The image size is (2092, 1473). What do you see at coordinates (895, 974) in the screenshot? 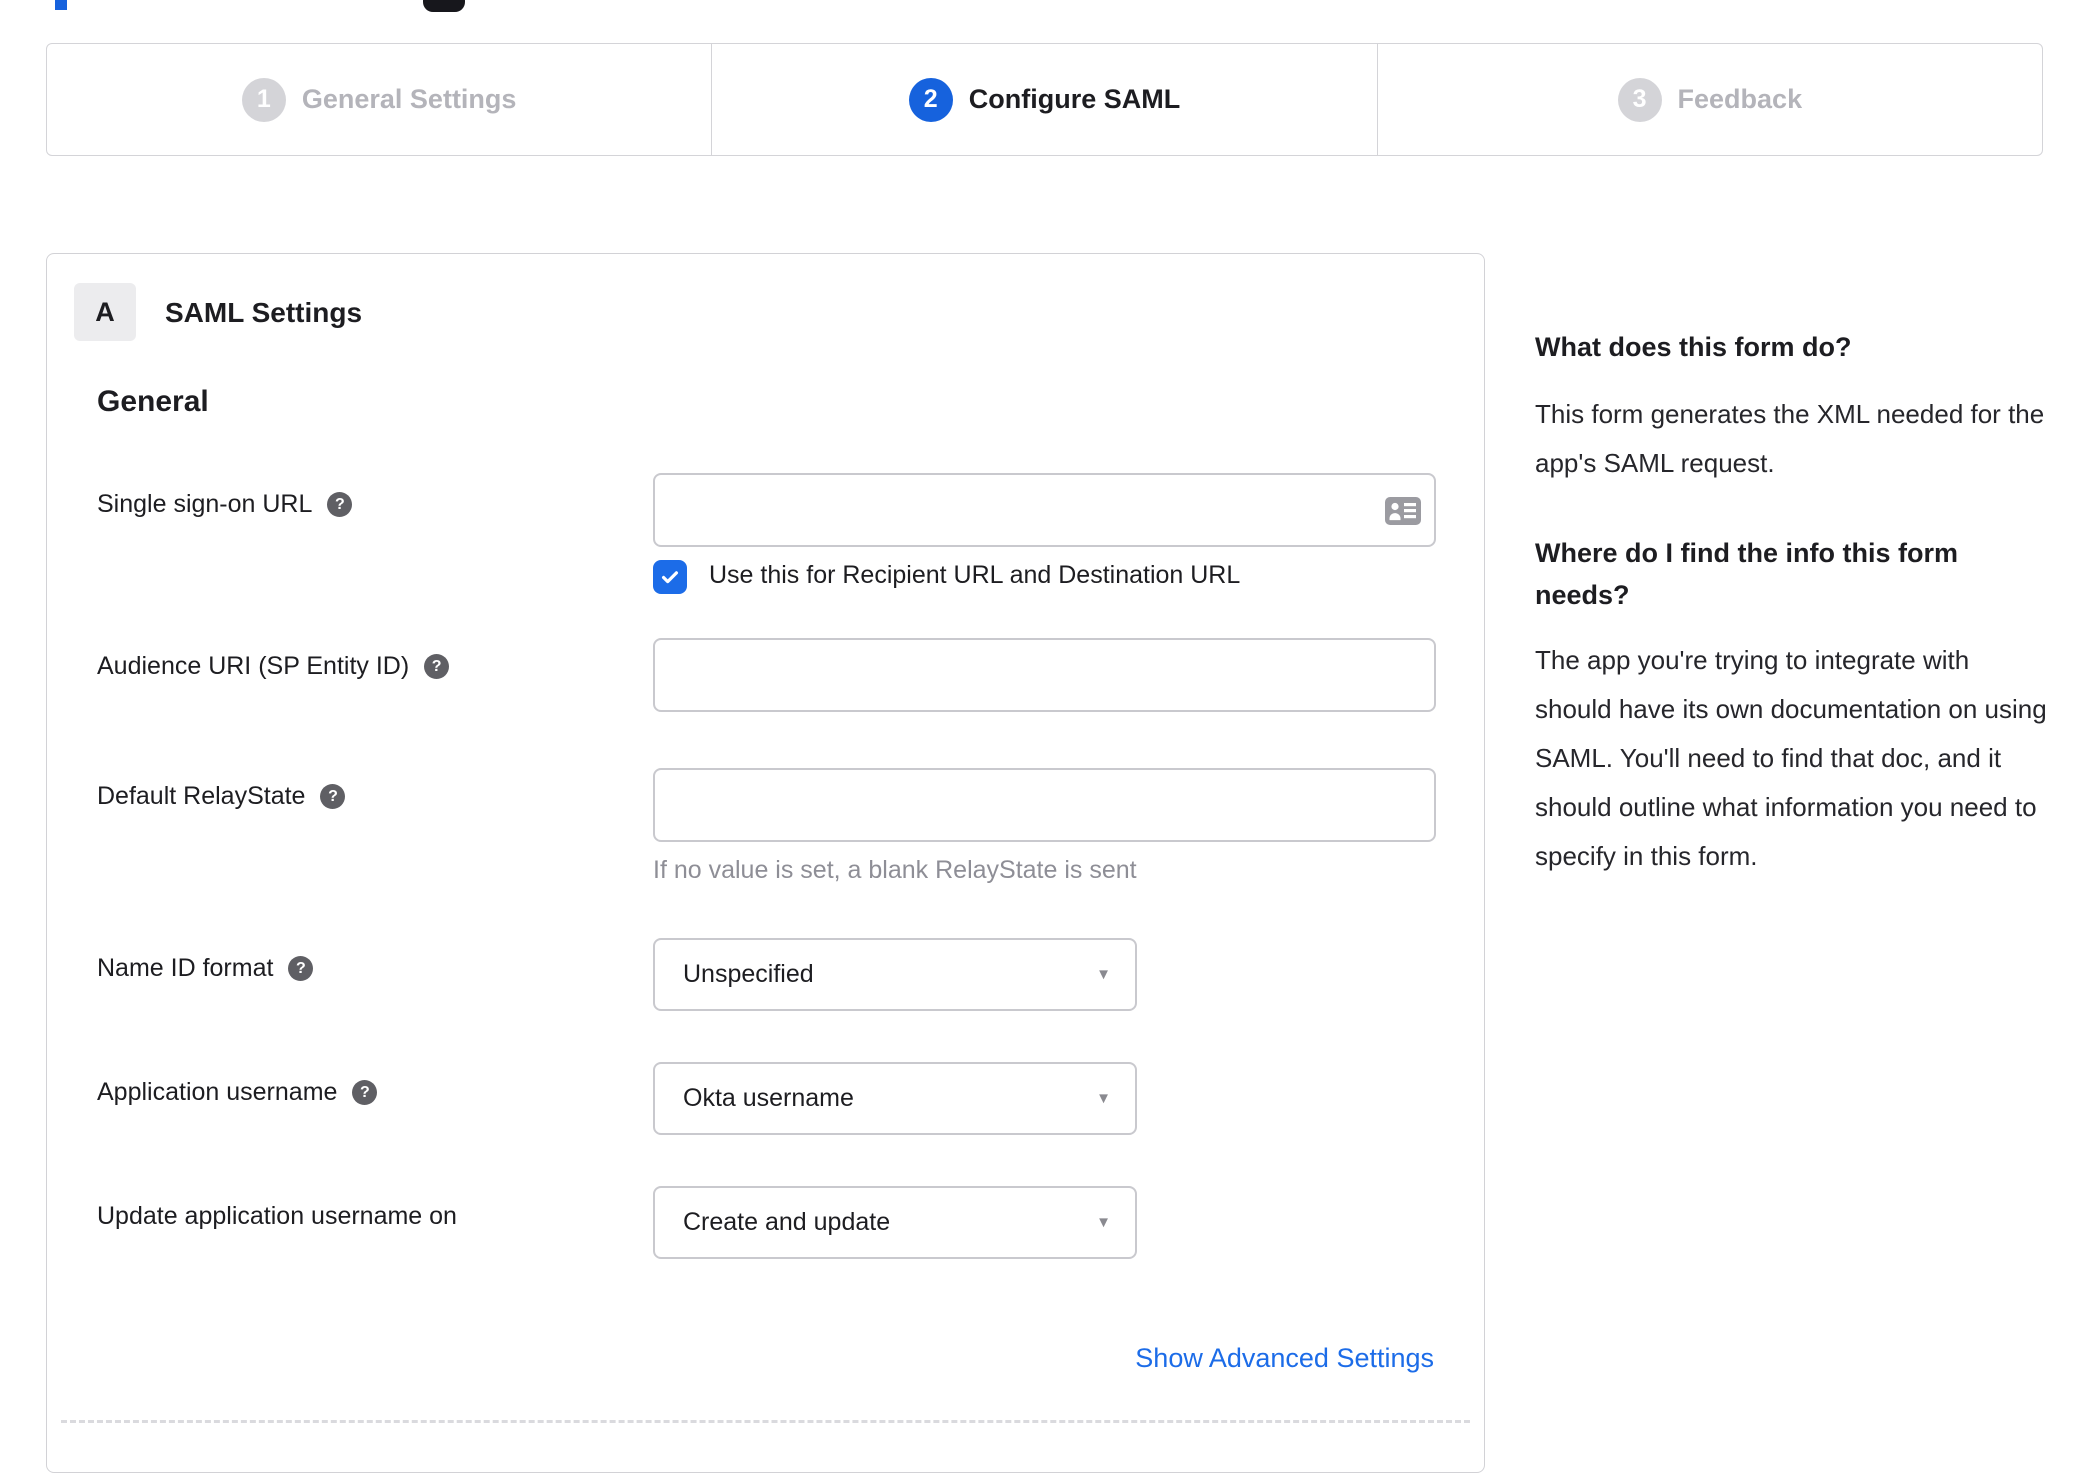
I see `name-id-format-select: Unspecified ▼` at bounding box center [895, 974].